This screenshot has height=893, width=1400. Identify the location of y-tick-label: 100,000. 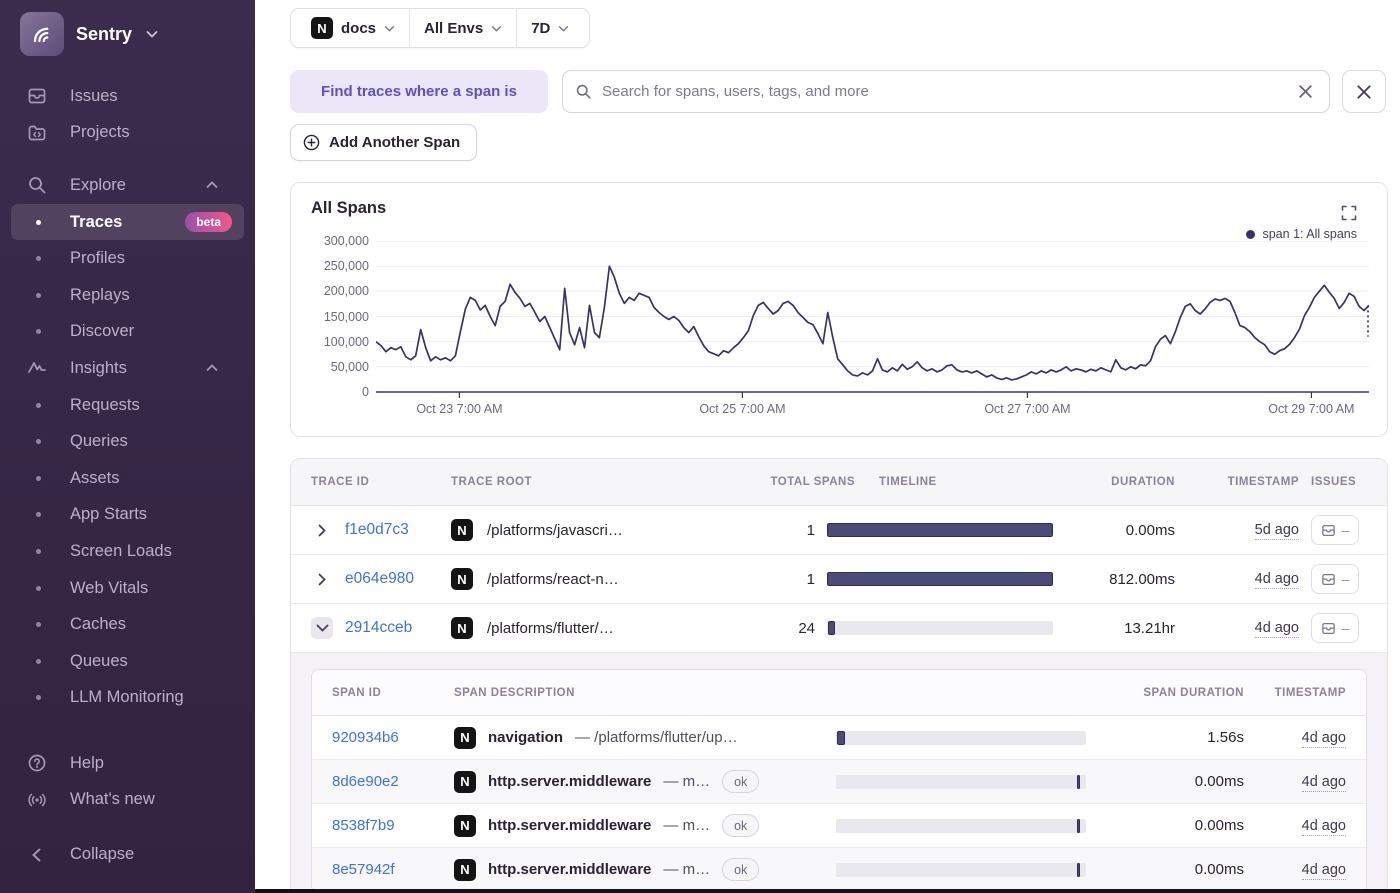
(346, 341).